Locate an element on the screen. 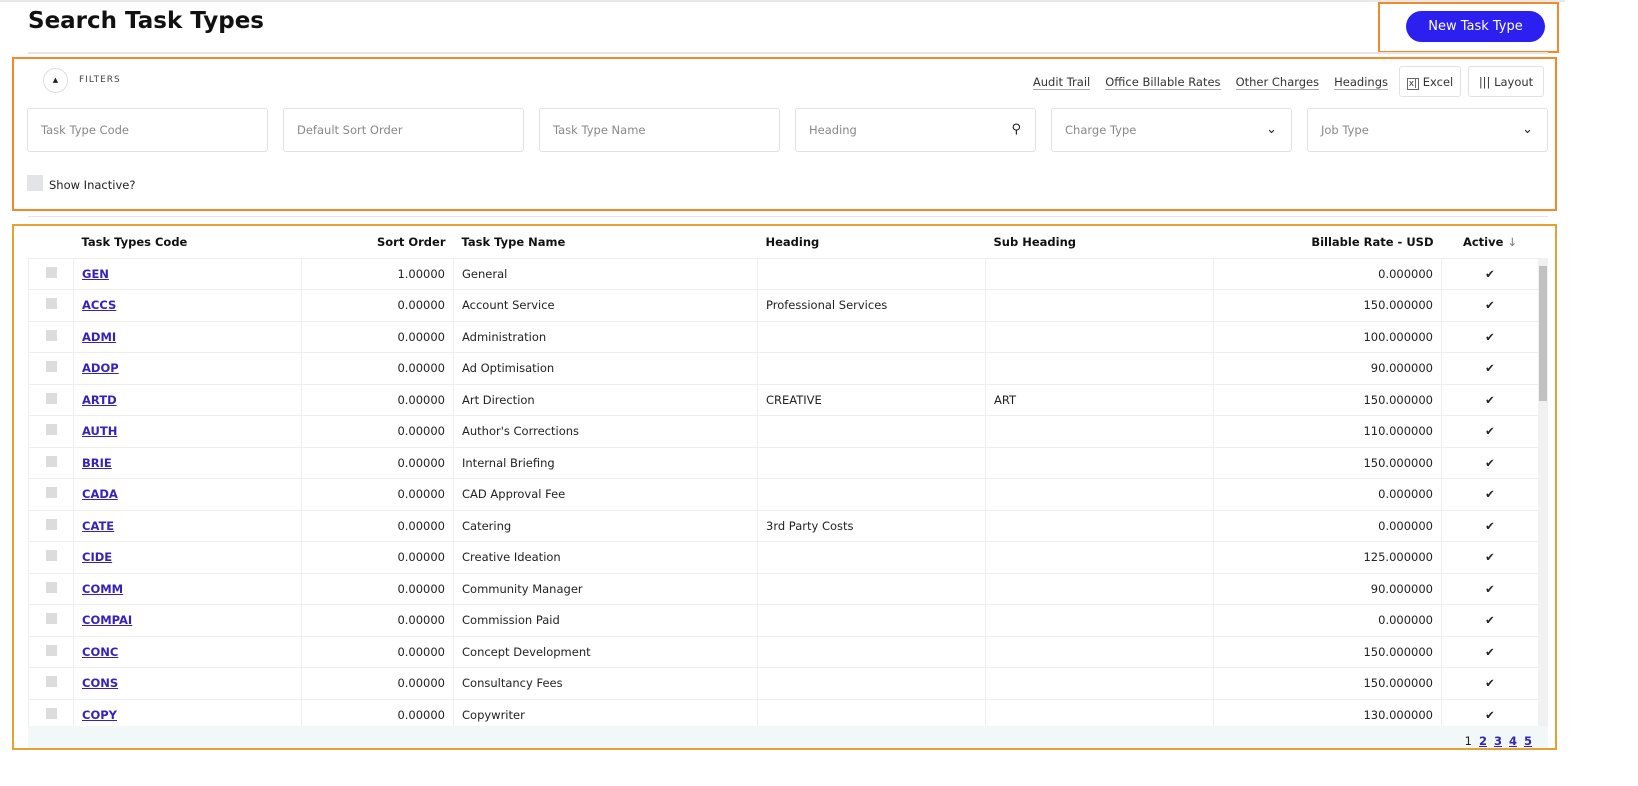 This screenshot has width=1638, height=786. table-row: COMPAI 0.00000 Commission Paid 0.000000 ✔ is located at coordinates (783, 620).